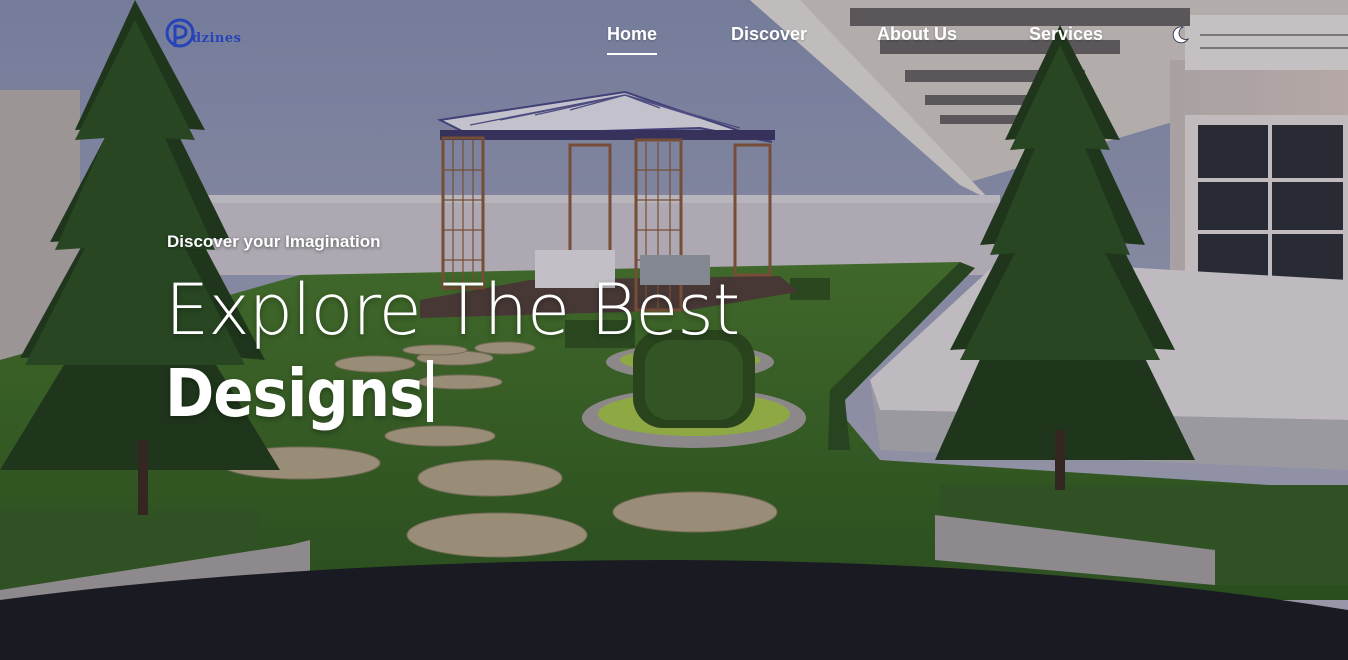 The image size is (1348, 660). Describe the element at coordinates (452, 351) in the screenshot. I see `hero-headline: Explore The Best Designs` at that location.